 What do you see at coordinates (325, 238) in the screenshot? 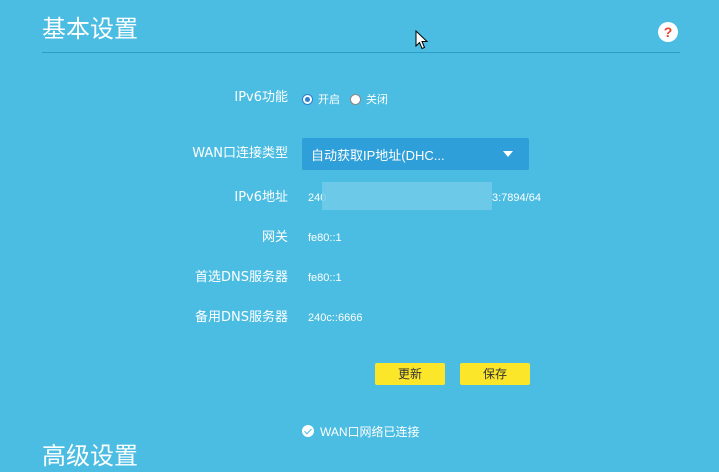
I see `gateway-value: fe80::1` at bounding box center [325, 238].